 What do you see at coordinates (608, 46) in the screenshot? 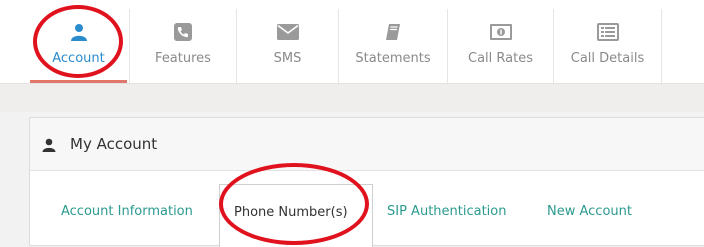
I see `nav-item-call-details: Call Details` at bounding box center [608, 46].